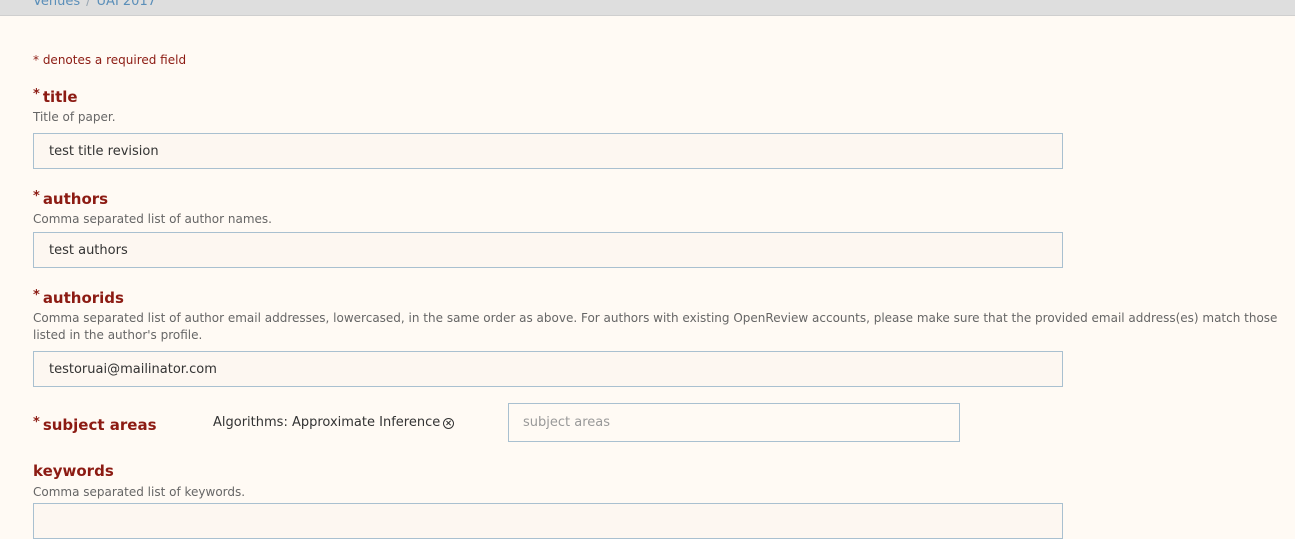  I want to click on subject-areas-label-text: subject areas, so click(99, 425).